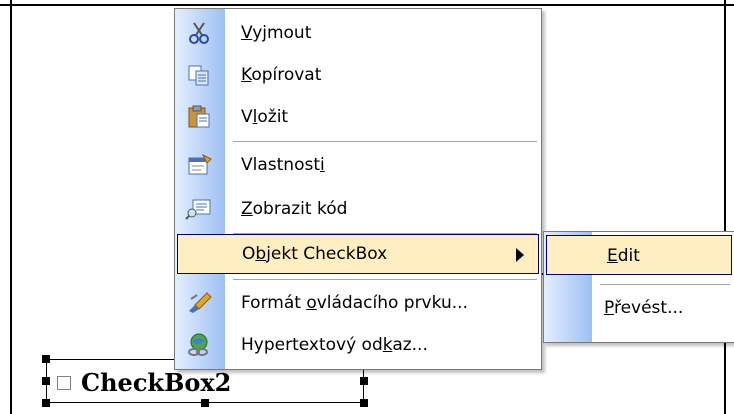 The width and height of the screenshot is (734, 414). I want to click on copy-icon, so click(199, 75).